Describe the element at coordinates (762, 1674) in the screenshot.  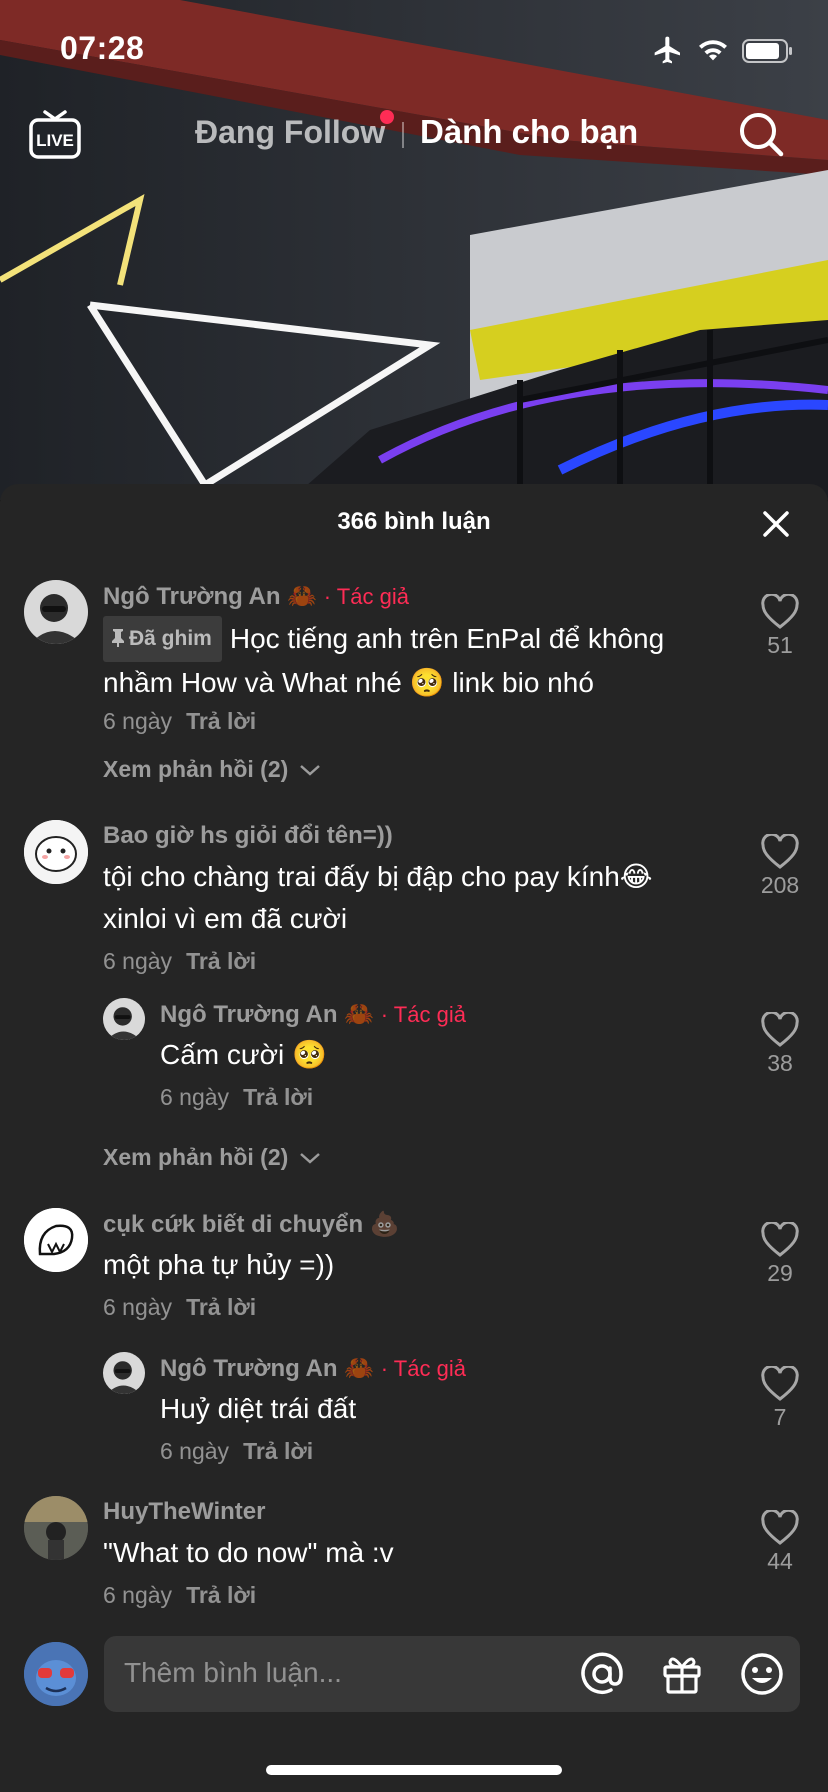
I see `emoji-icon` at that location.